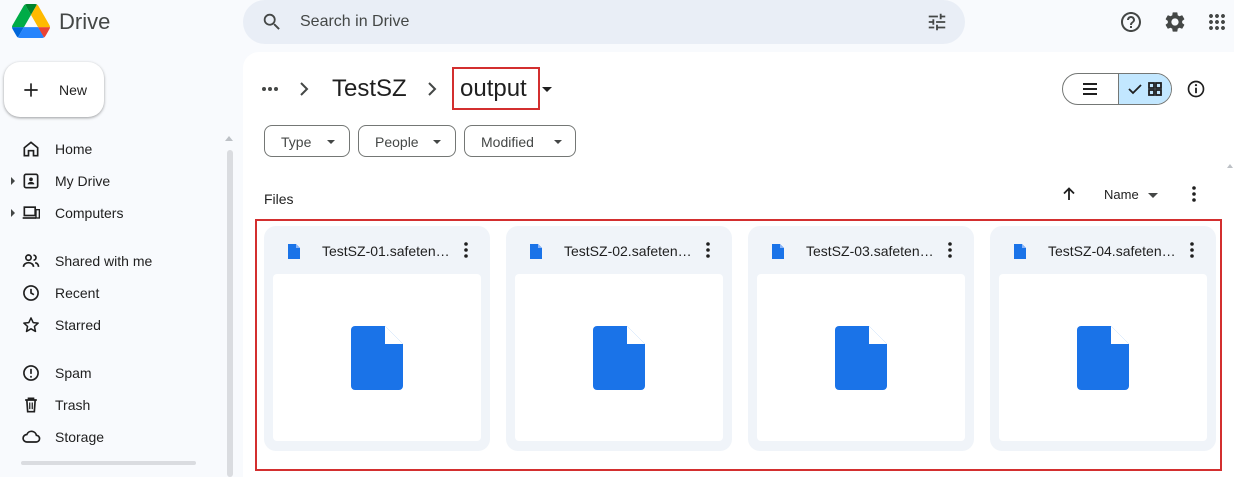 The image size is (1234, 477). Describe the element at coordinates (31, 89) in the screenshot. I see `plus-icon` at that location.